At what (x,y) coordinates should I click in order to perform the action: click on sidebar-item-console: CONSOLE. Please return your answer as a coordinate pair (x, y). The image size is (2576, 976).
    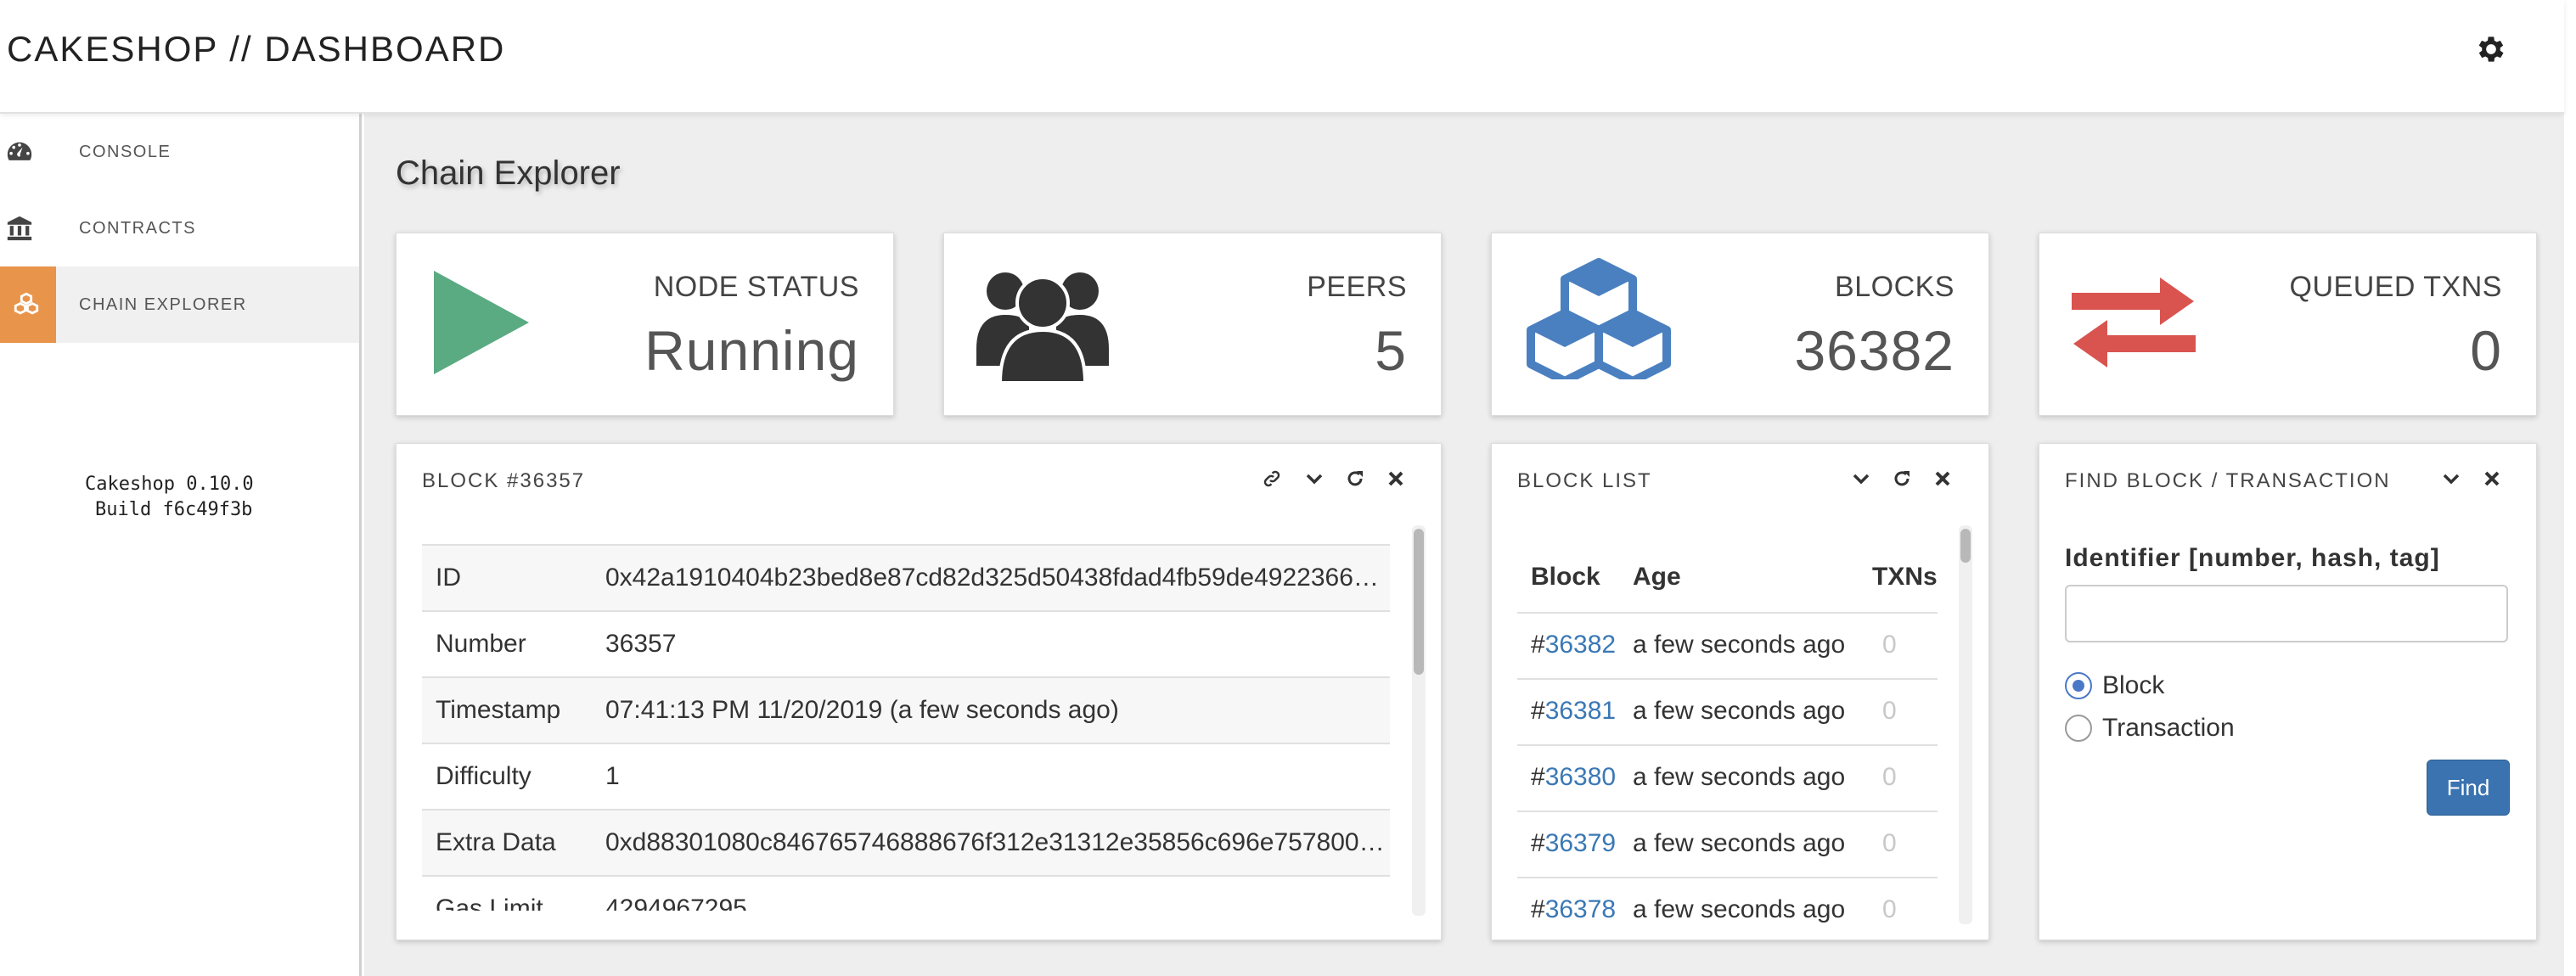
    Looking at the image, I should click on (179, 152).